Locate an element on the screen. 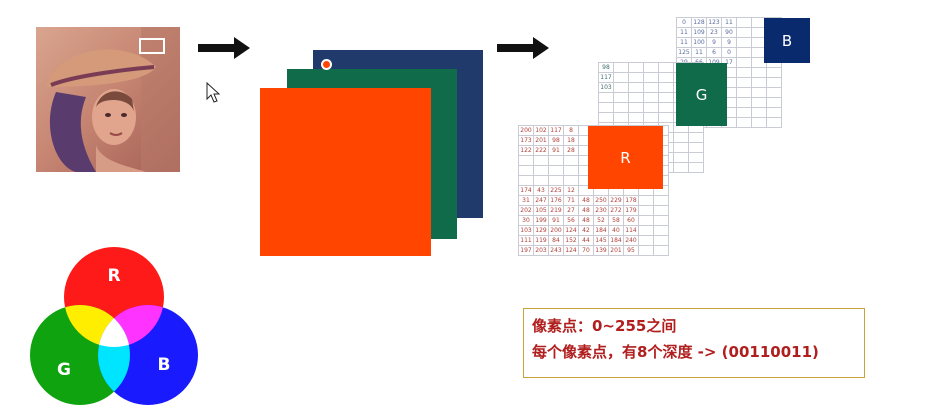 This screenshot has height=410, width=947. matrix-cell: 27 is located at coordinates (571, 210).